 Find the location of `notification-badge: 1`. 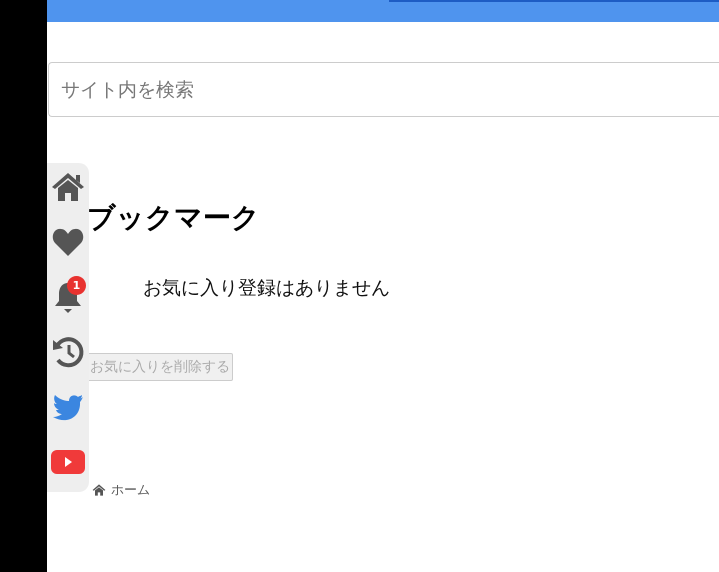

notification-badge: 1 is located at coordinates (76, 285).